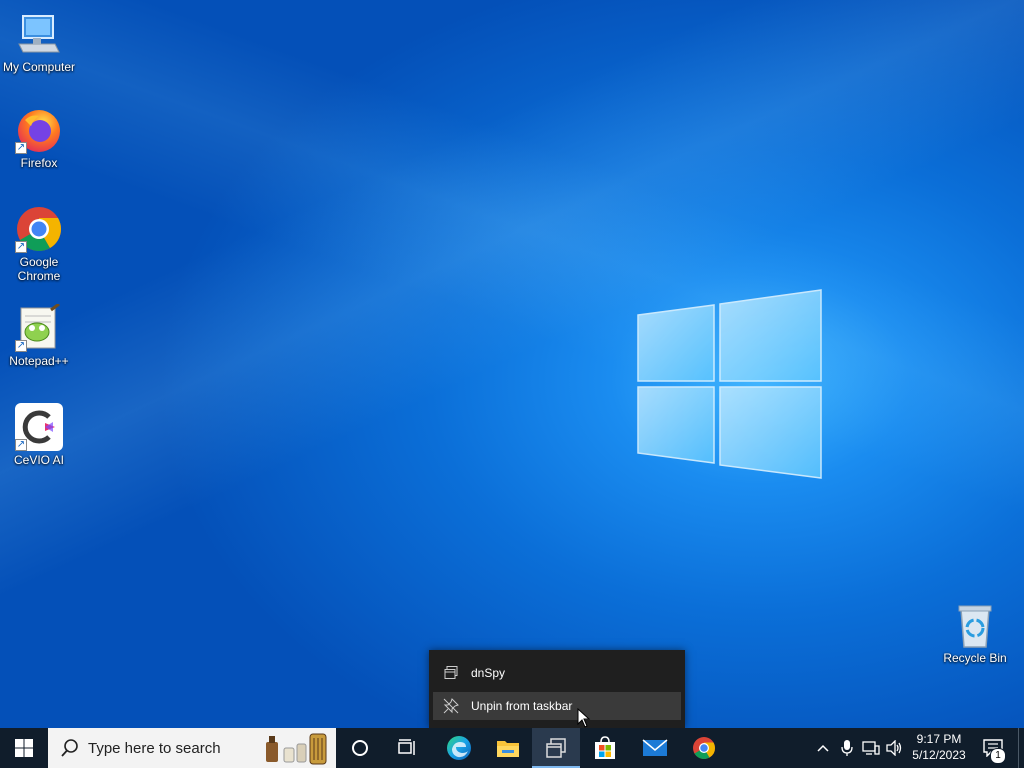 This screenshot has height=768, width=1024. Describe the element at coordinates (154, 748) in the screenshot. I see `search-placeholder: Type here to search` at that location.